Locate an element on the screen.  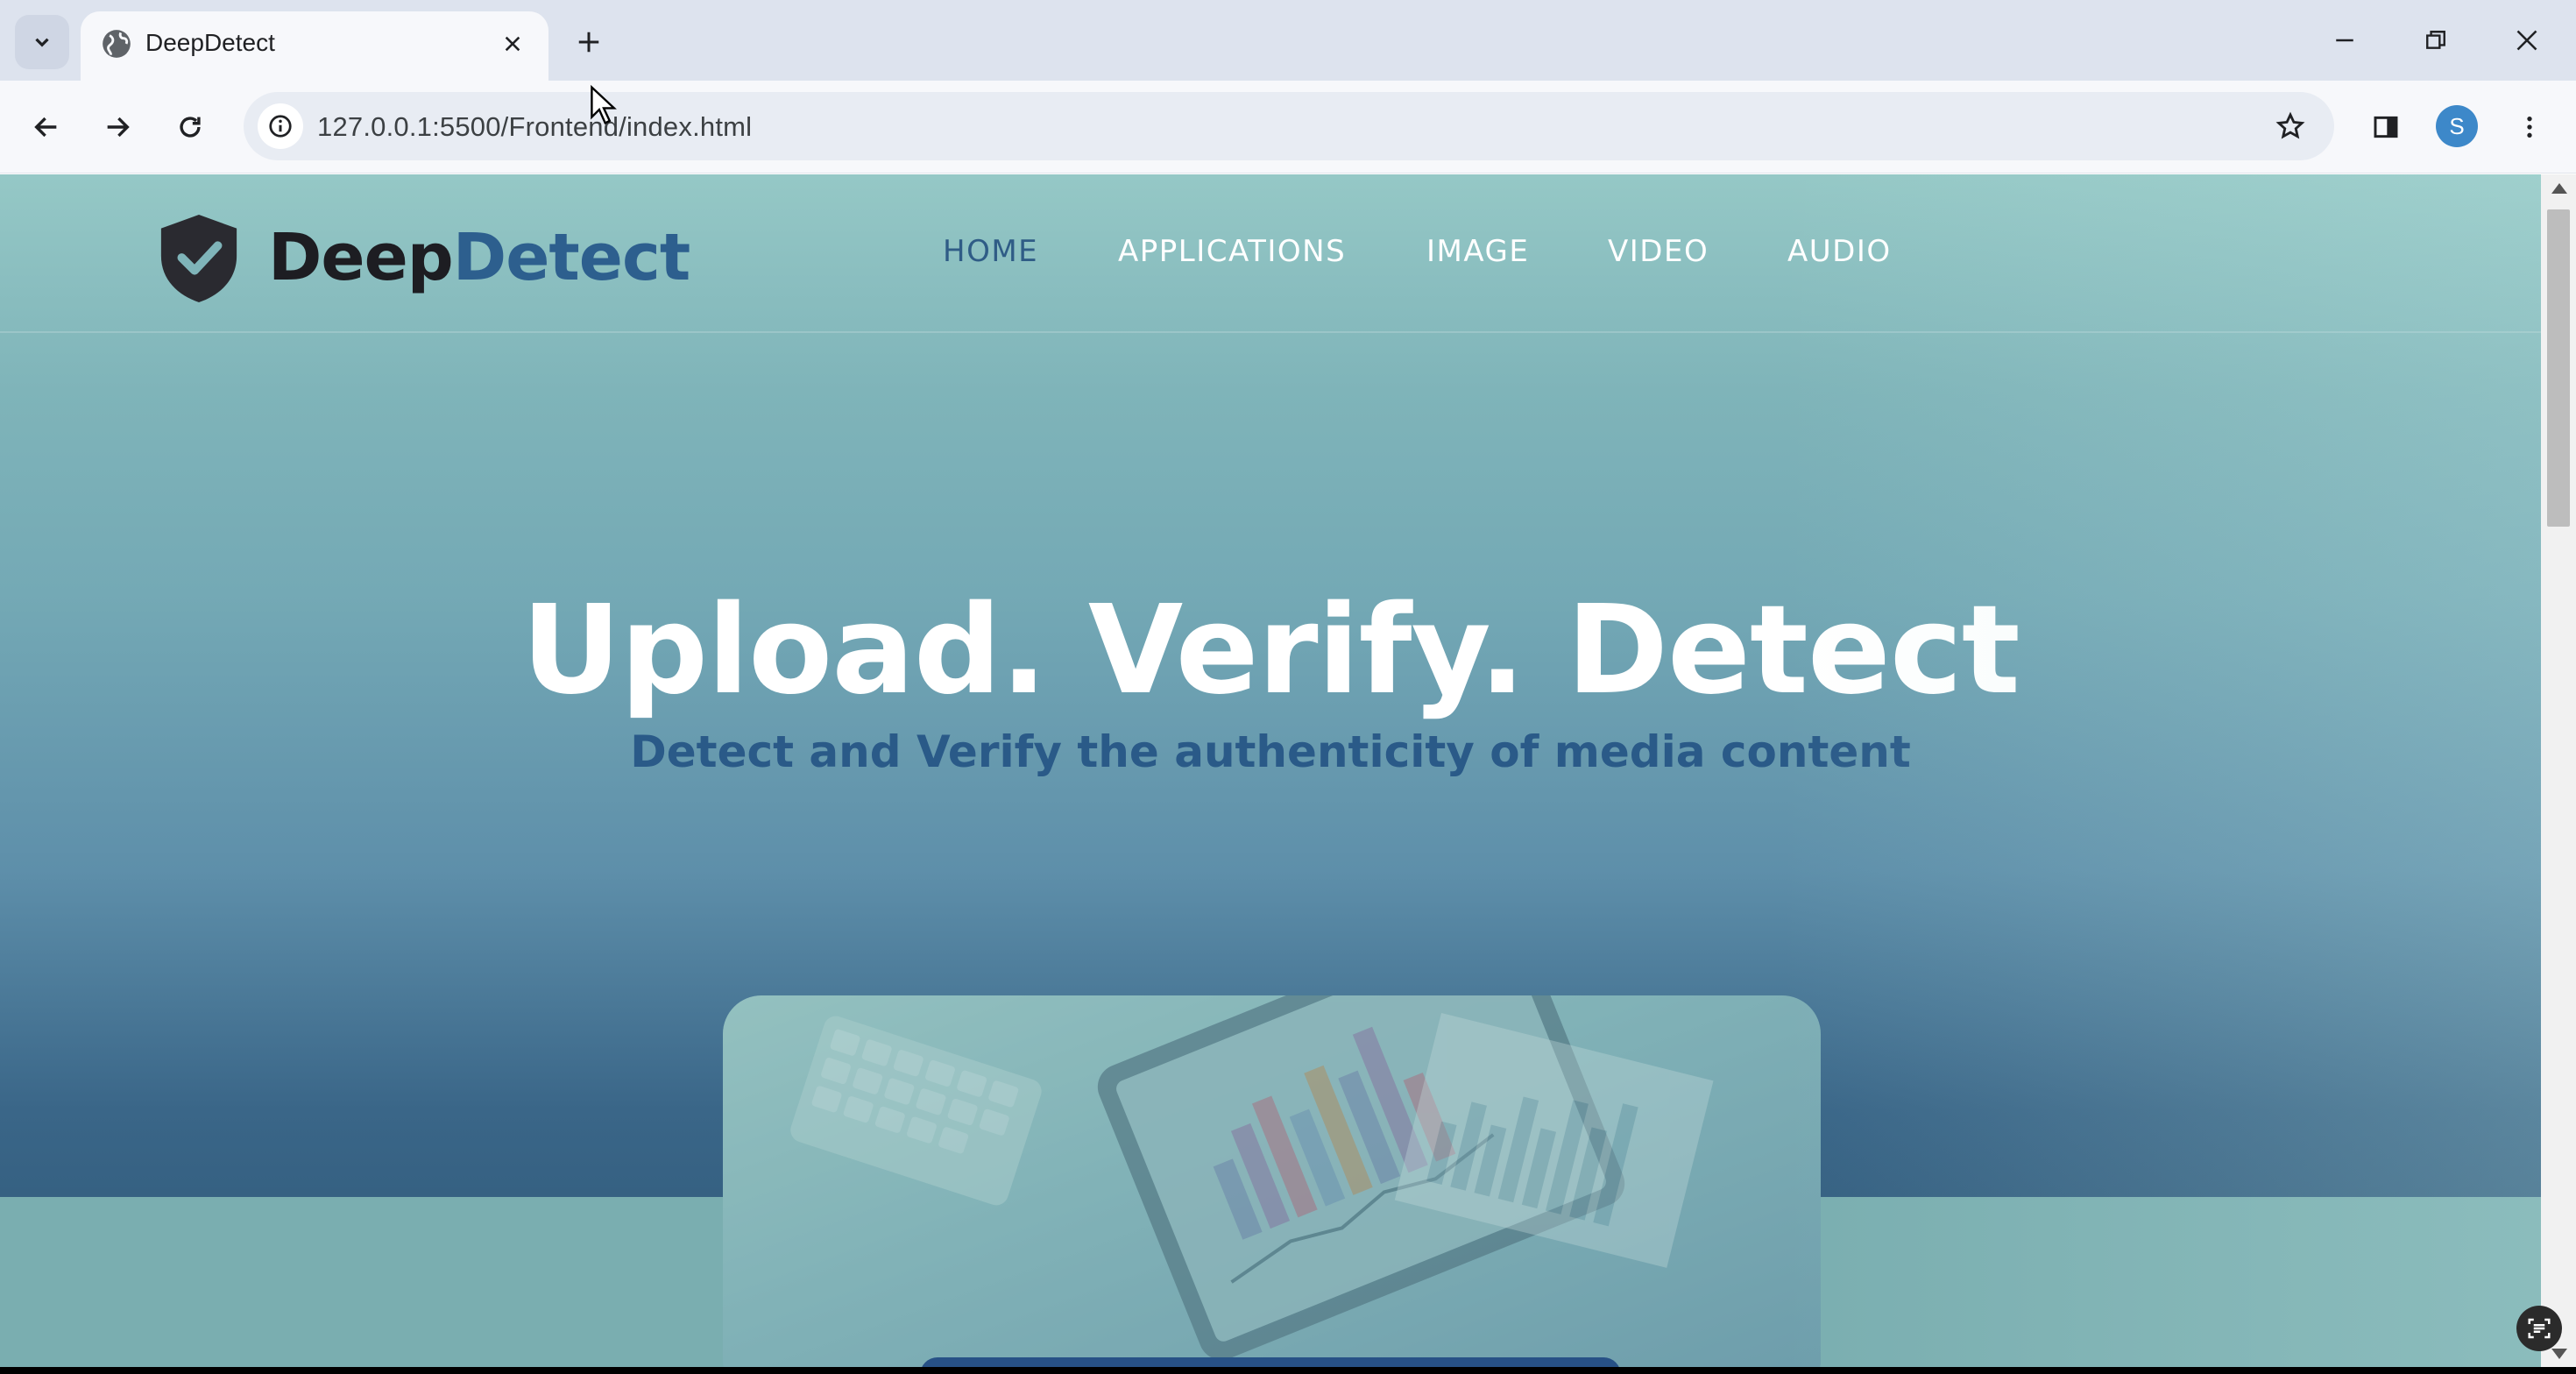
screen-search-icon is located at coordinates (2539, 1328).